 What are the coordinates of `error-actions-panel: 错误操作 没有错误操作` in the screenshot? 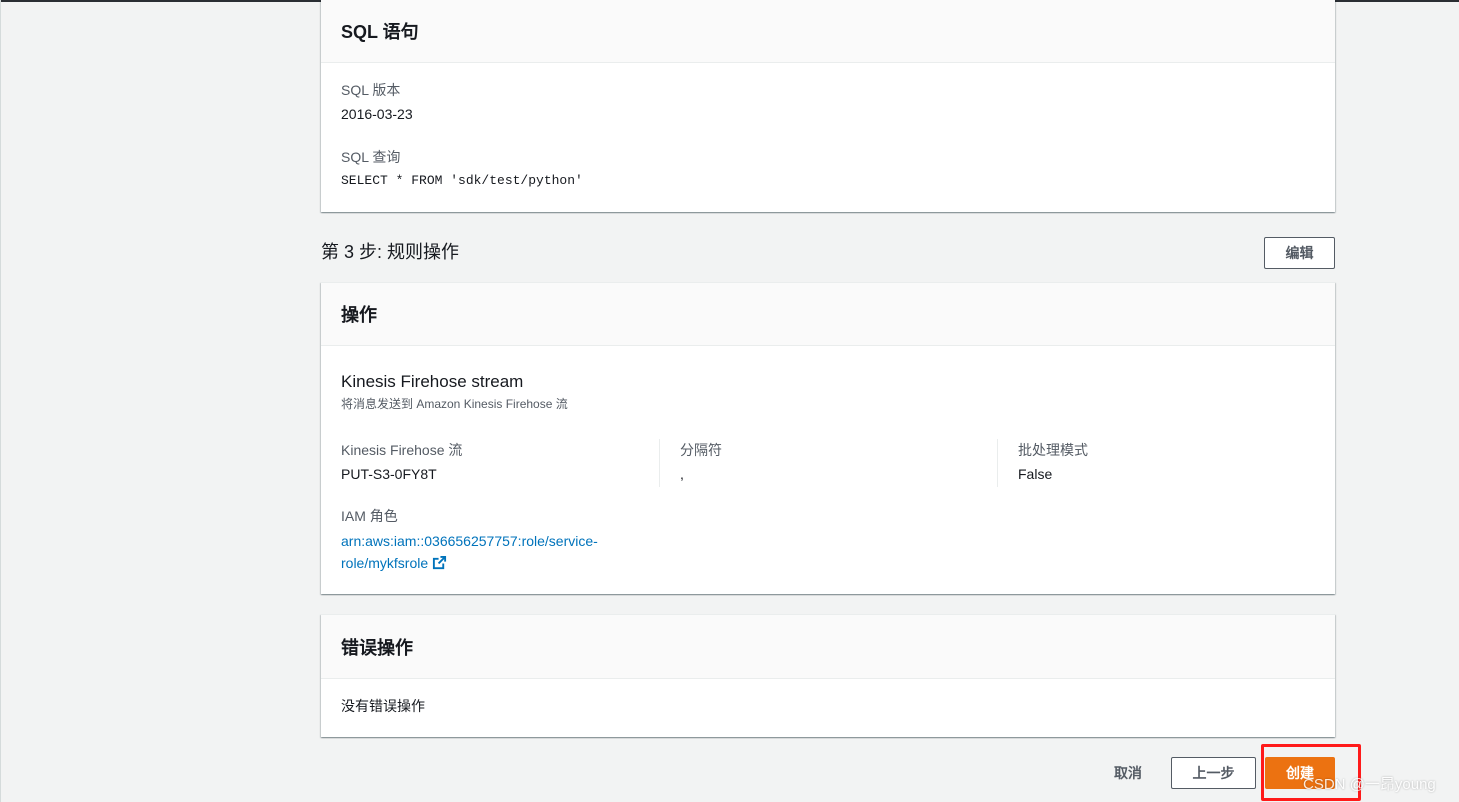 It's located at (828, 675).